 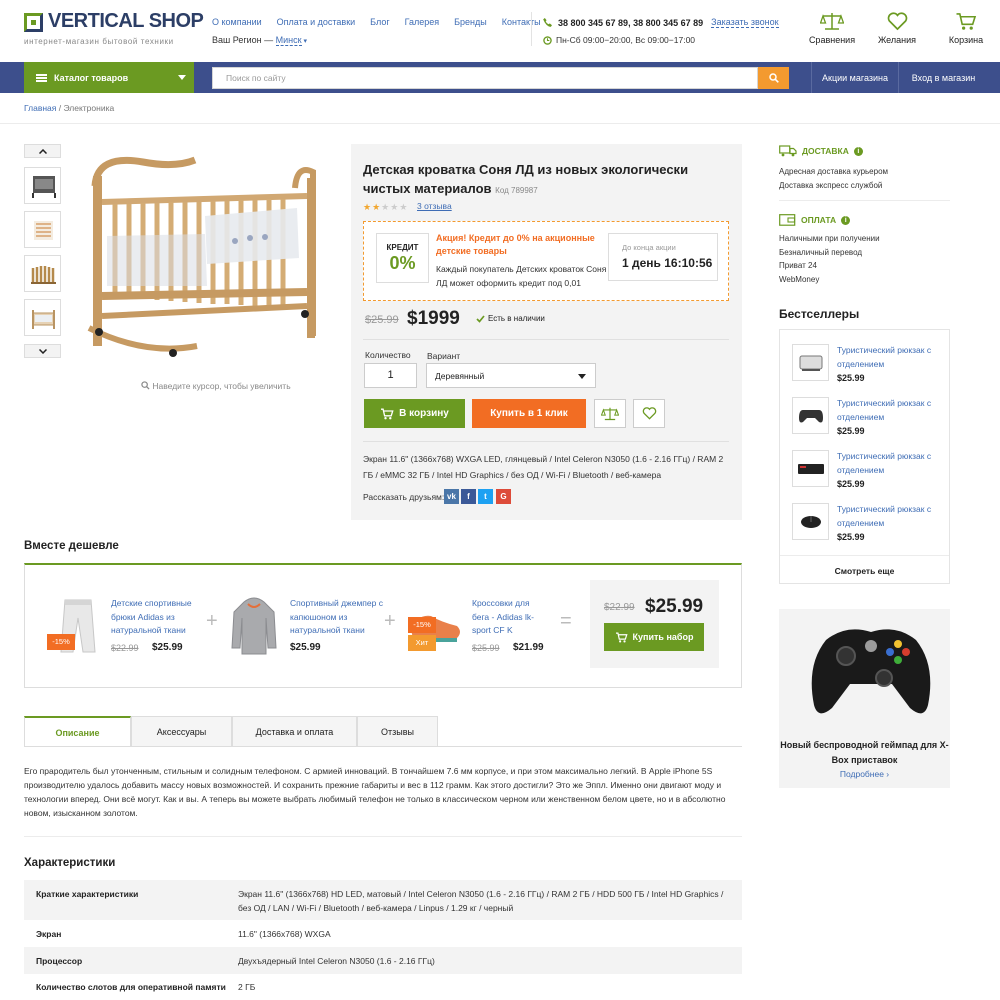 What do you see at coordinates (966, 28) in the screenshot?
I see `cart-button: Корзина` at bounding box center [966, 28].